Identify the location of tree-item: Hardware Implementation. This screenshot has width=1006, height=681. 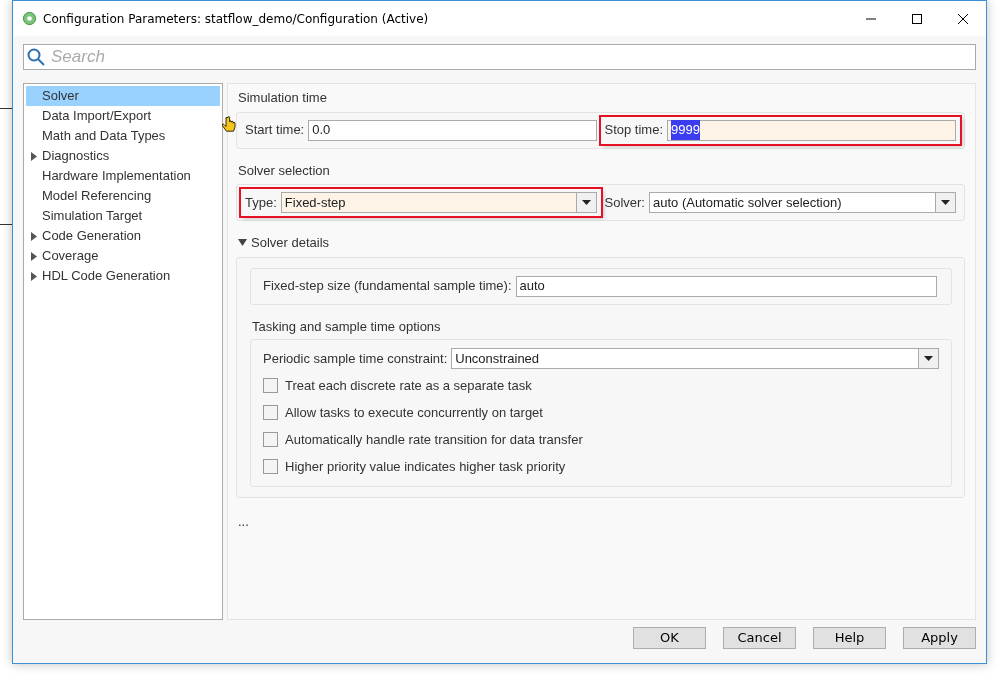
(123, 176).